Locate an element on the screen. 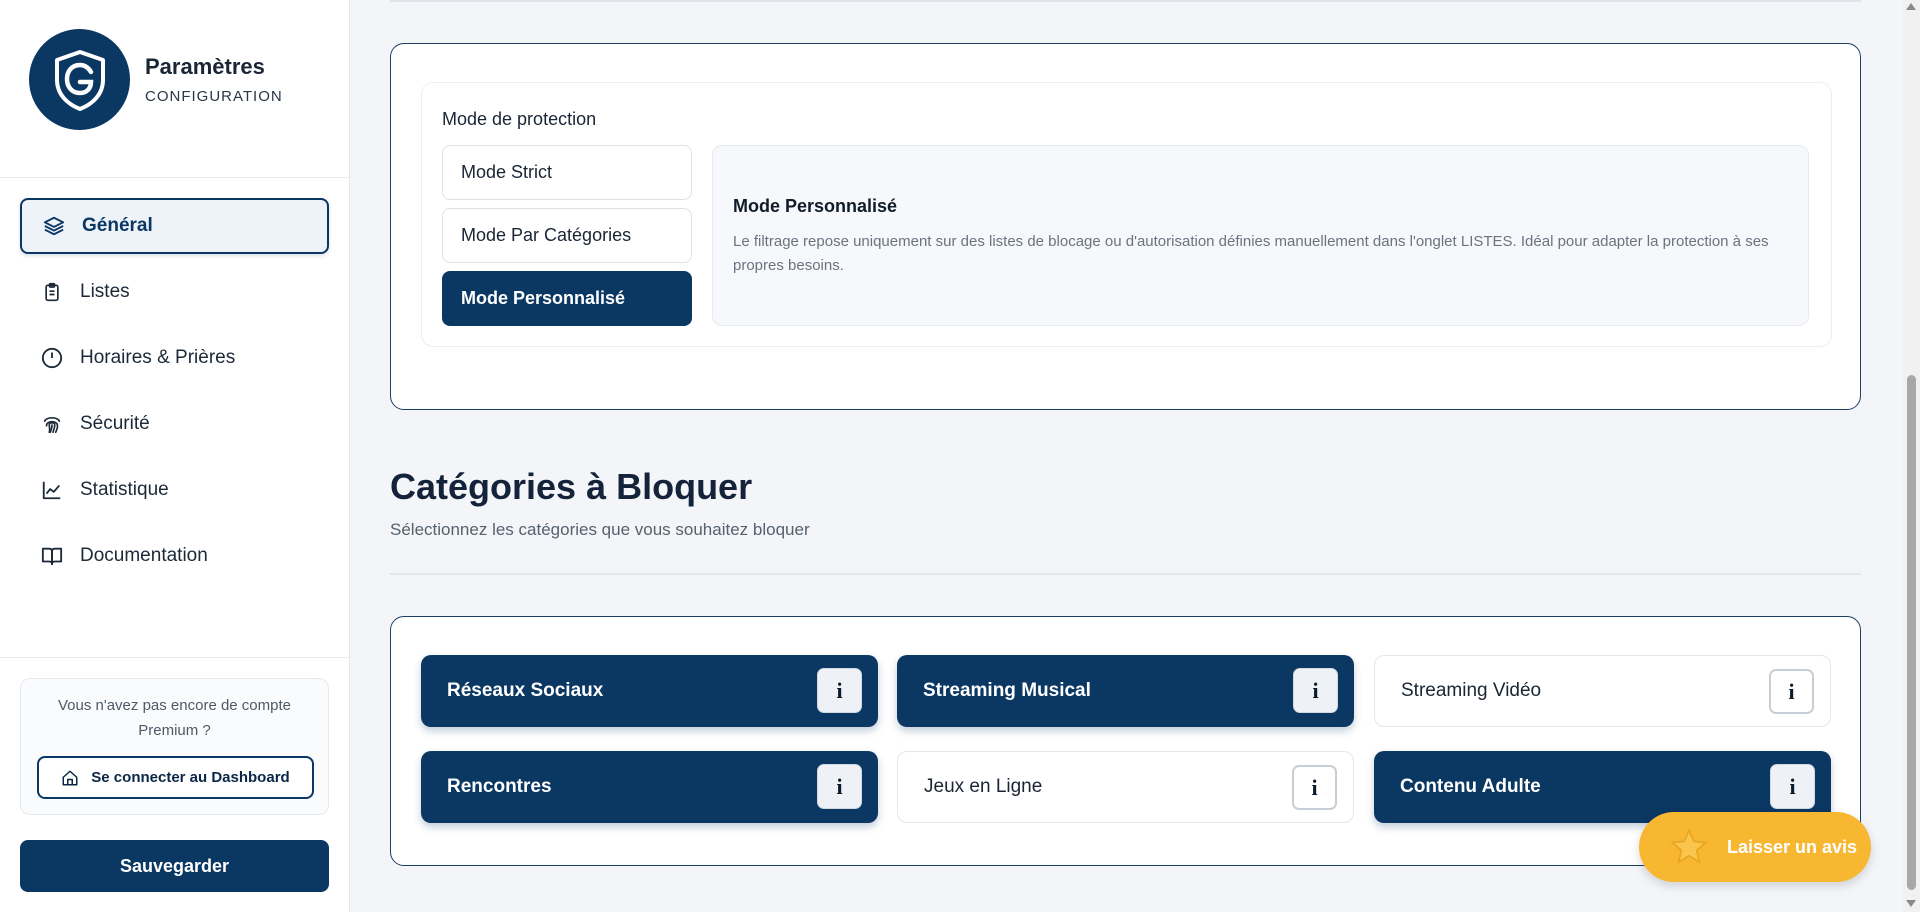 The image size is (1920, 912). category-label: Réseaux Sociaux is located at coordinates (525, 690).